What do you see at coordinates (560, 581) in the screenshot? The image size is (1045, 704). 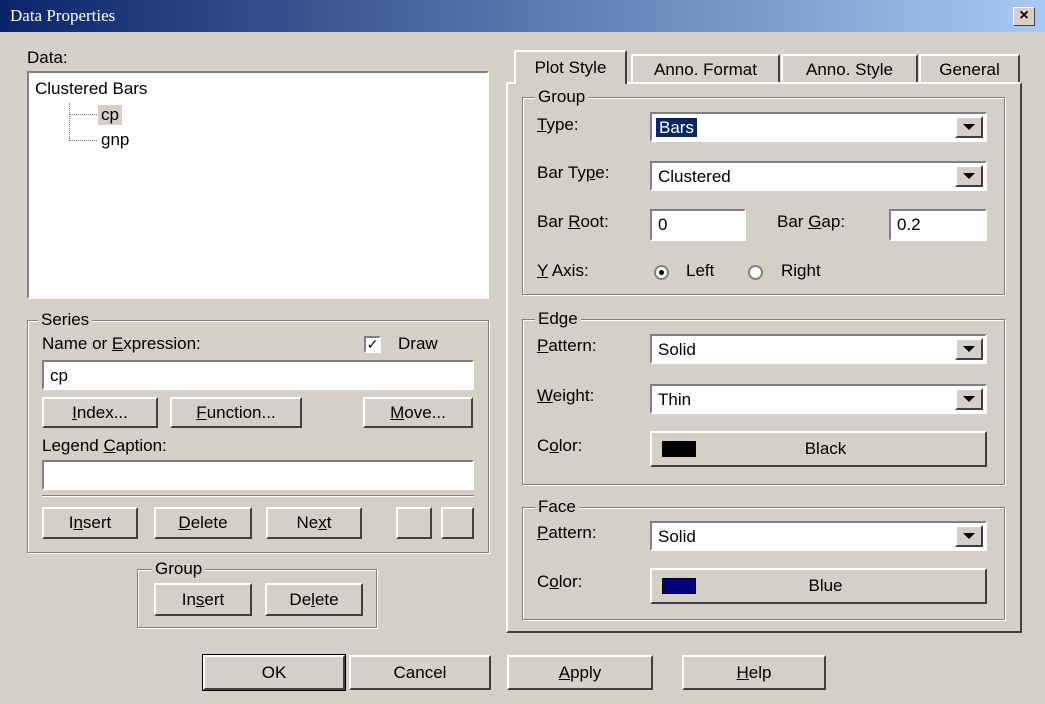 I see `face-color-label: Color:` at bounding box center [560, 581].